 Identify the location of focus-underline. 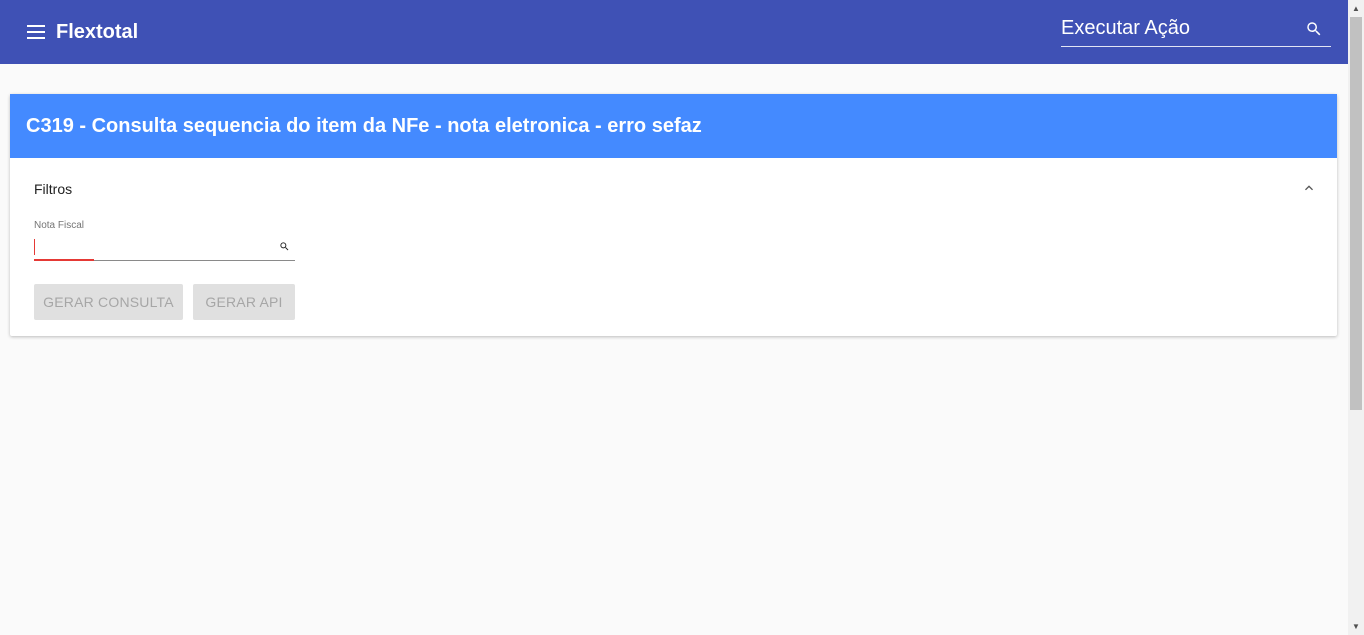
(64, 260).